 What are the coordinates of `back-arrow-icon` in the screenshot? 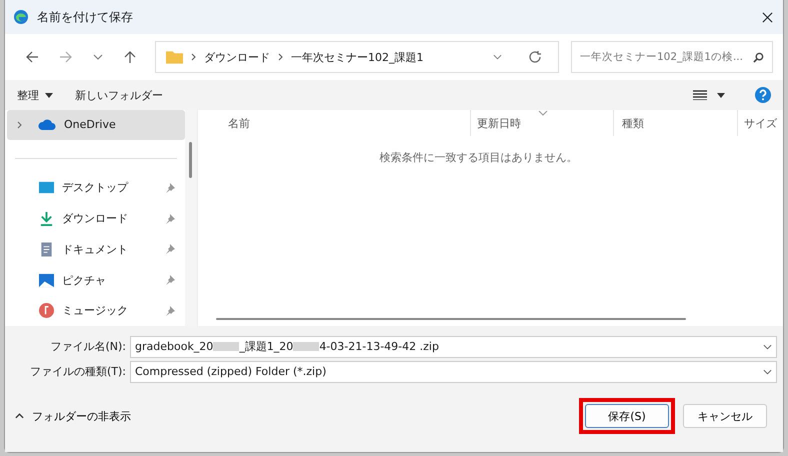 It's located at (32, 57).